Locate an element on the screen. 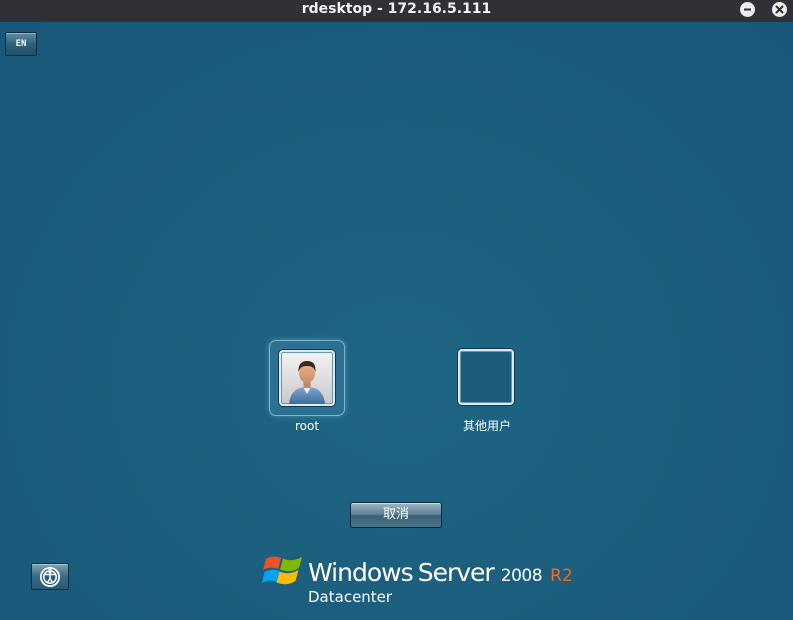  minimize-icon is located at coordinates (747, 9).